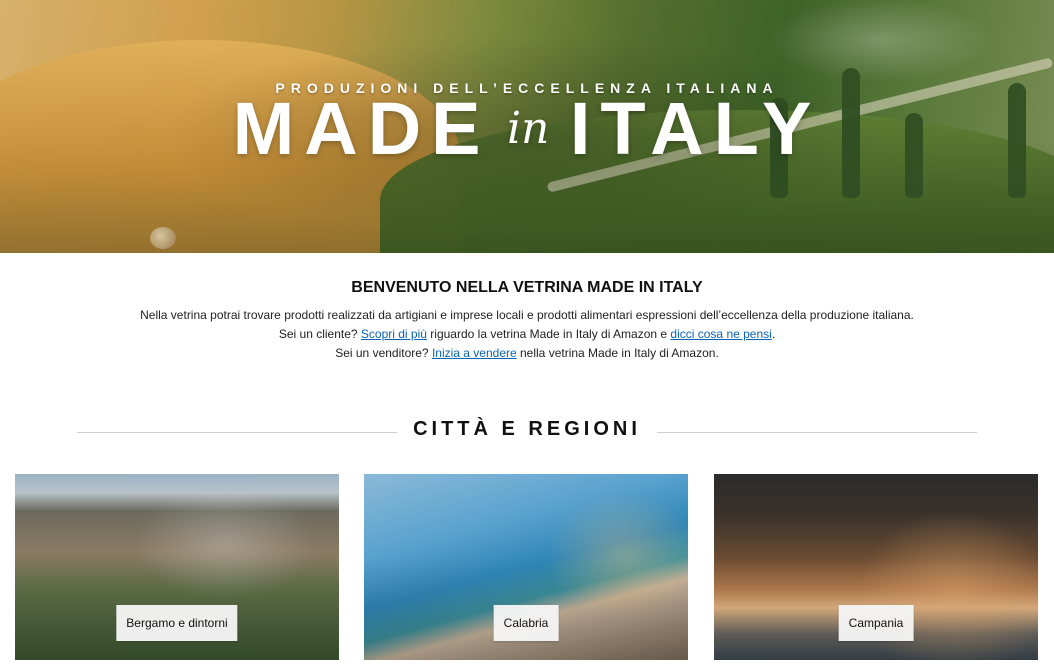  Describe the element at coordinates (695, 128) in the screenshot. I see `hero-title-italy: ITALY` at that location.